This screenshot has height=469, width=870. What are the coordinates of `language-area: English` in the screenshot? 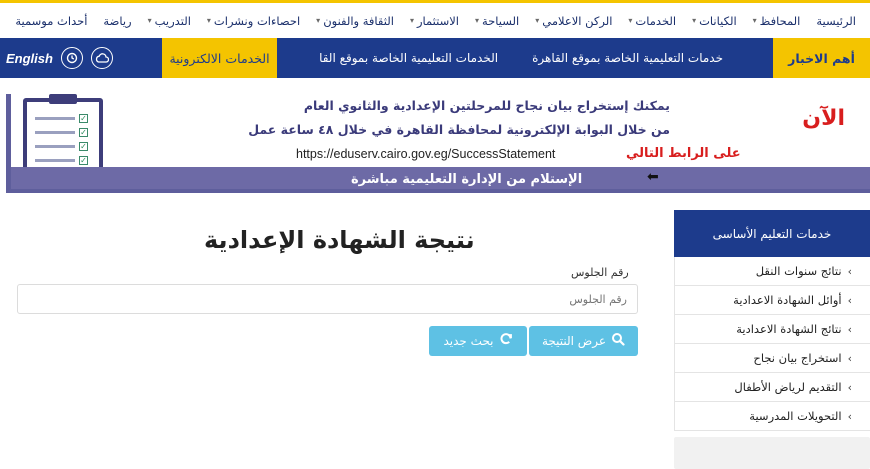 It's located at (81, 58).